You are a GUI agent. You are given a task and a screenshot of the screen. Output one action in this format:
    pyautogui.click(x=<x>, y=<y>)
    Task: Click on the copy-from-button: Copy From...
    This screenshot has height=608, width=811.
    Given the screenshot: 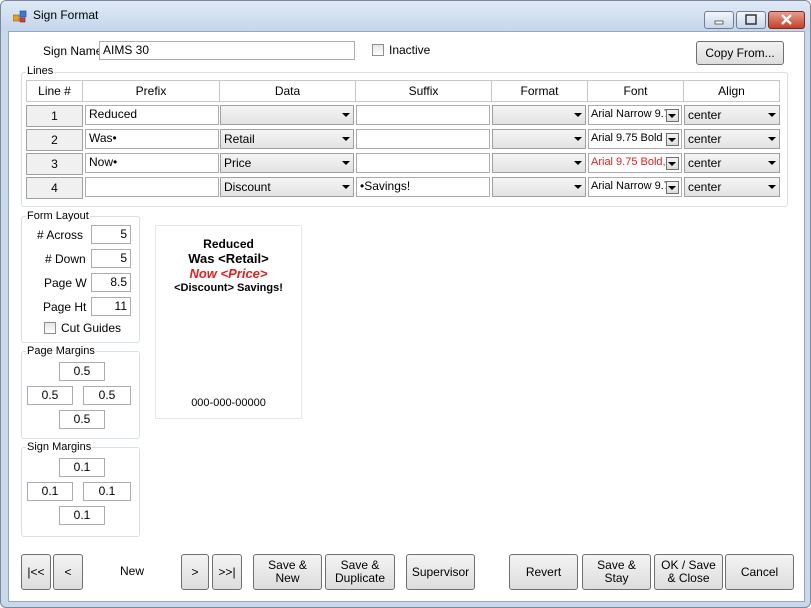 What is the action you would take?
    pyautogui.click(x=740, y=53)
    